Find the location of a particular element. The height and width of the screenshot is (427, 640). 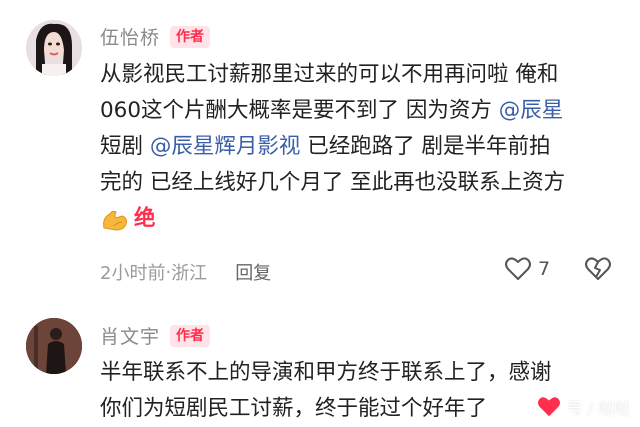

reply-button: 回复 is located at coordinates (253, 272).